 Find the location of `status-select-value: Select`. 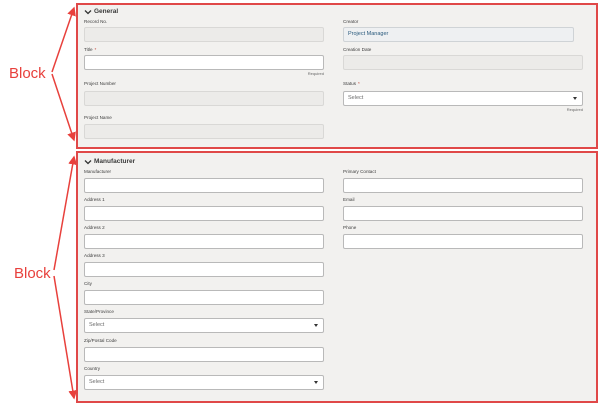

status-select-value: Select is located at coordinates (356, 98).